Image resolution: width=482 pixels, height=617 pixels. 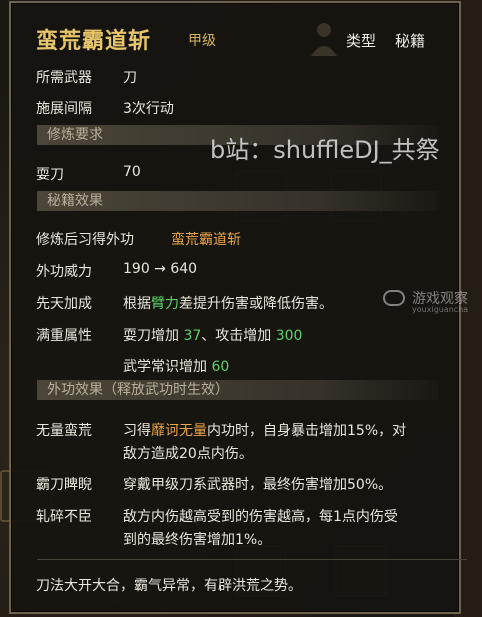 I want to click on full-sep: 、攻击增加, so click(x=236, y=336).